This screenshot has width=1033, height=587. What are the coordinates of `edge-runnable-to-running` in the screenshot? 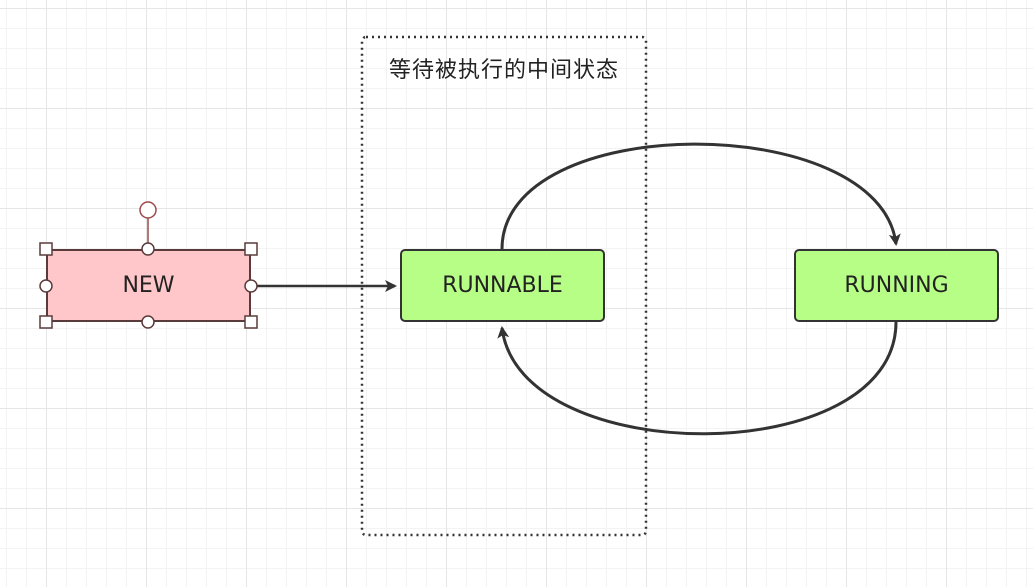 It's located at (700, 196).